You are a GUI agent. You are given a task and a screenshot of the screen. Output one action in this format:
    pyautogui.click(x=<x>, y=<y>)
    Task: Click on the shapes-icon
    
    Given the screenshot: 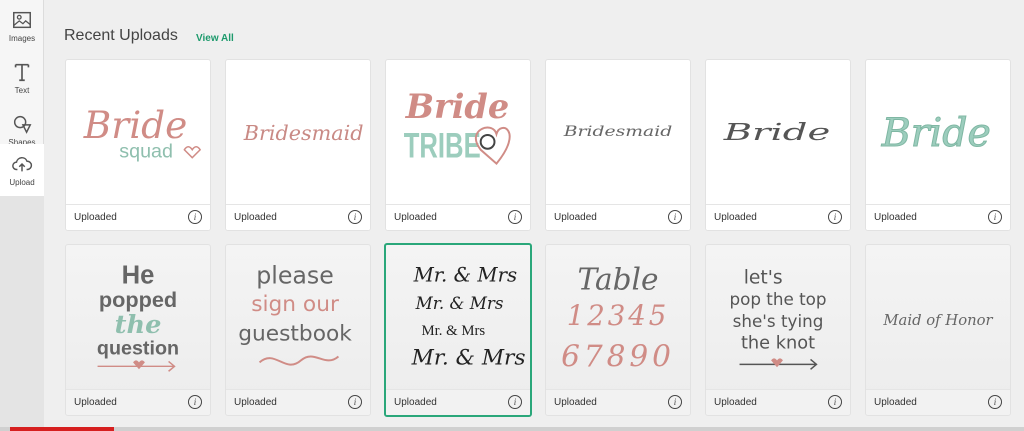 What is the action you would take?
    pyautogui.click(x=22, y=124)
    